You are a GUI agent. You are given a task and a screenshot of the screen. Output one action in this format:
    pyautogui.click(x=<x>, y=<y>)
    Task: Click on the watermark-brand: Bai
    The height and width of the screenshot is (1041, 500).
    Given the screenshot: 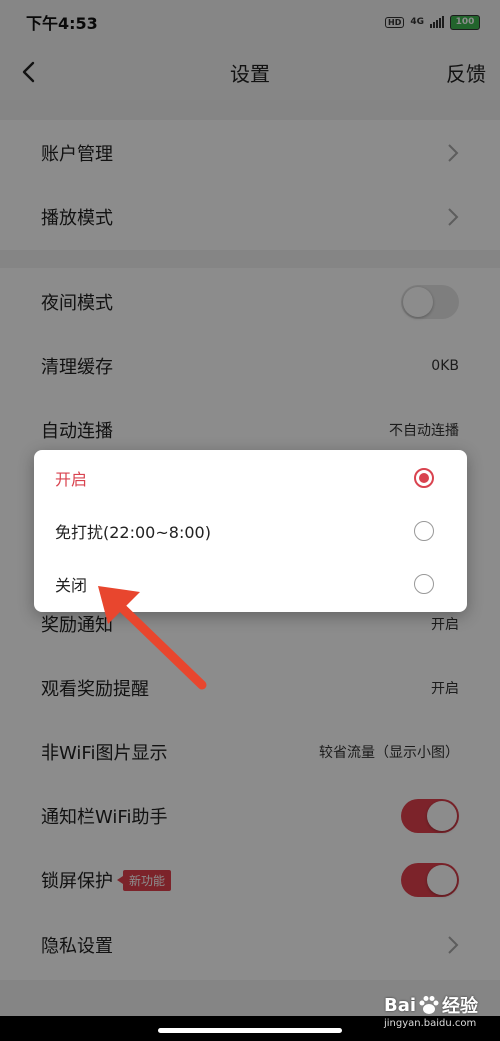 What is the action you would take?
    pyautogui.click(x=400, y=1005)
    